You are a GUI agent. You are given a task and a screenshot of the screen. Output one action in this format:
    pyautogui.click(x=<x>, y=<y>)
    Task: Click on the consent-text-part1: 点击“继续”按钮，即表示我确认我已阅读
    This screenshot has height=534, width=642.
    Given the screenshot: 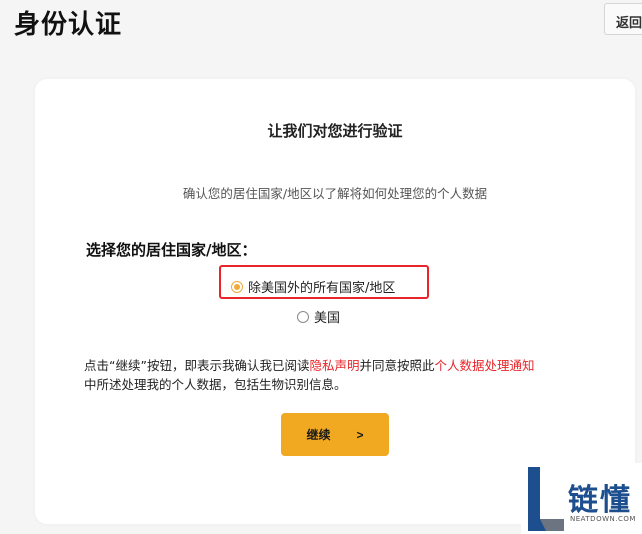 What is the action you would take?
    pyautogui.click(x=197, y=365)
    